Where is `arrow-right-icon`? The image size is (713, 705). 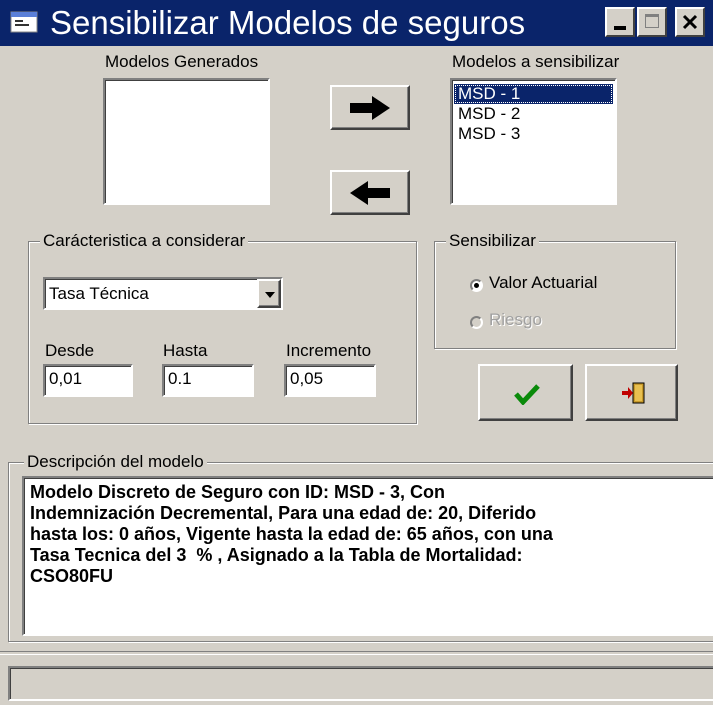
arrow-right-icon is located at coordinates (370, 108).